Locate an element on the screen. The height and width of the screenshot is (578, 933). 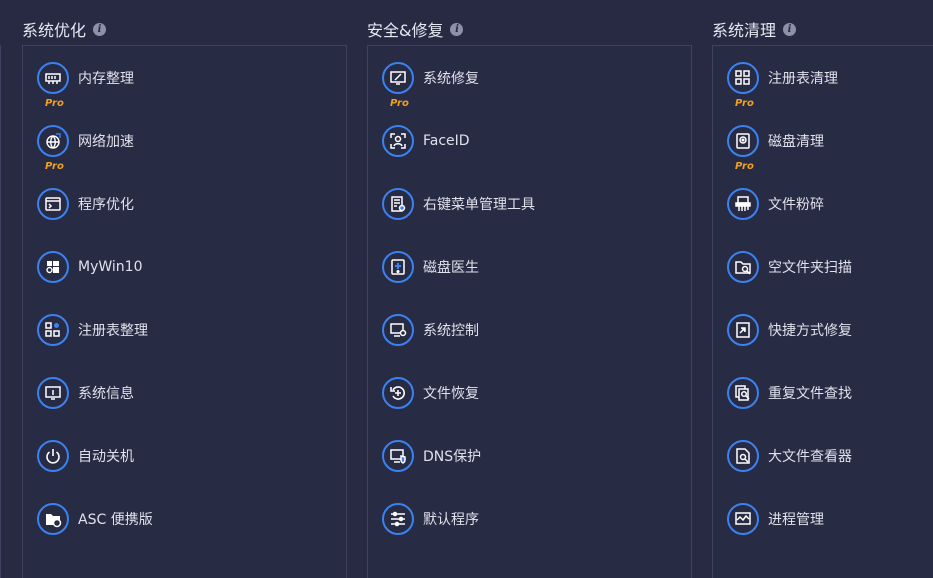
file-recovery-icon is located at coordinates (398, 393).